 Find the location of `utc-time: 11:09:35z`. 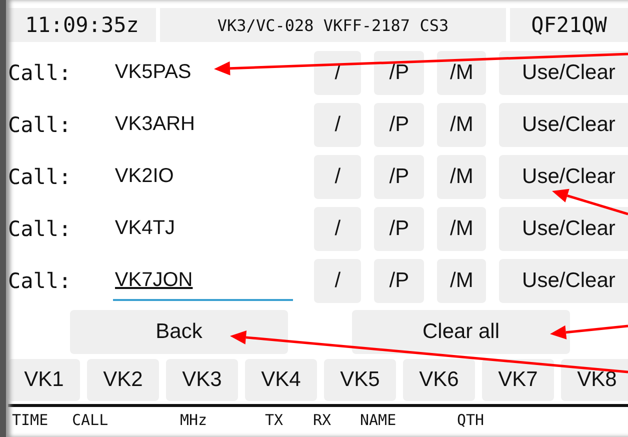

utc-time: 11:09:35z is located at coordinates (82, 25).